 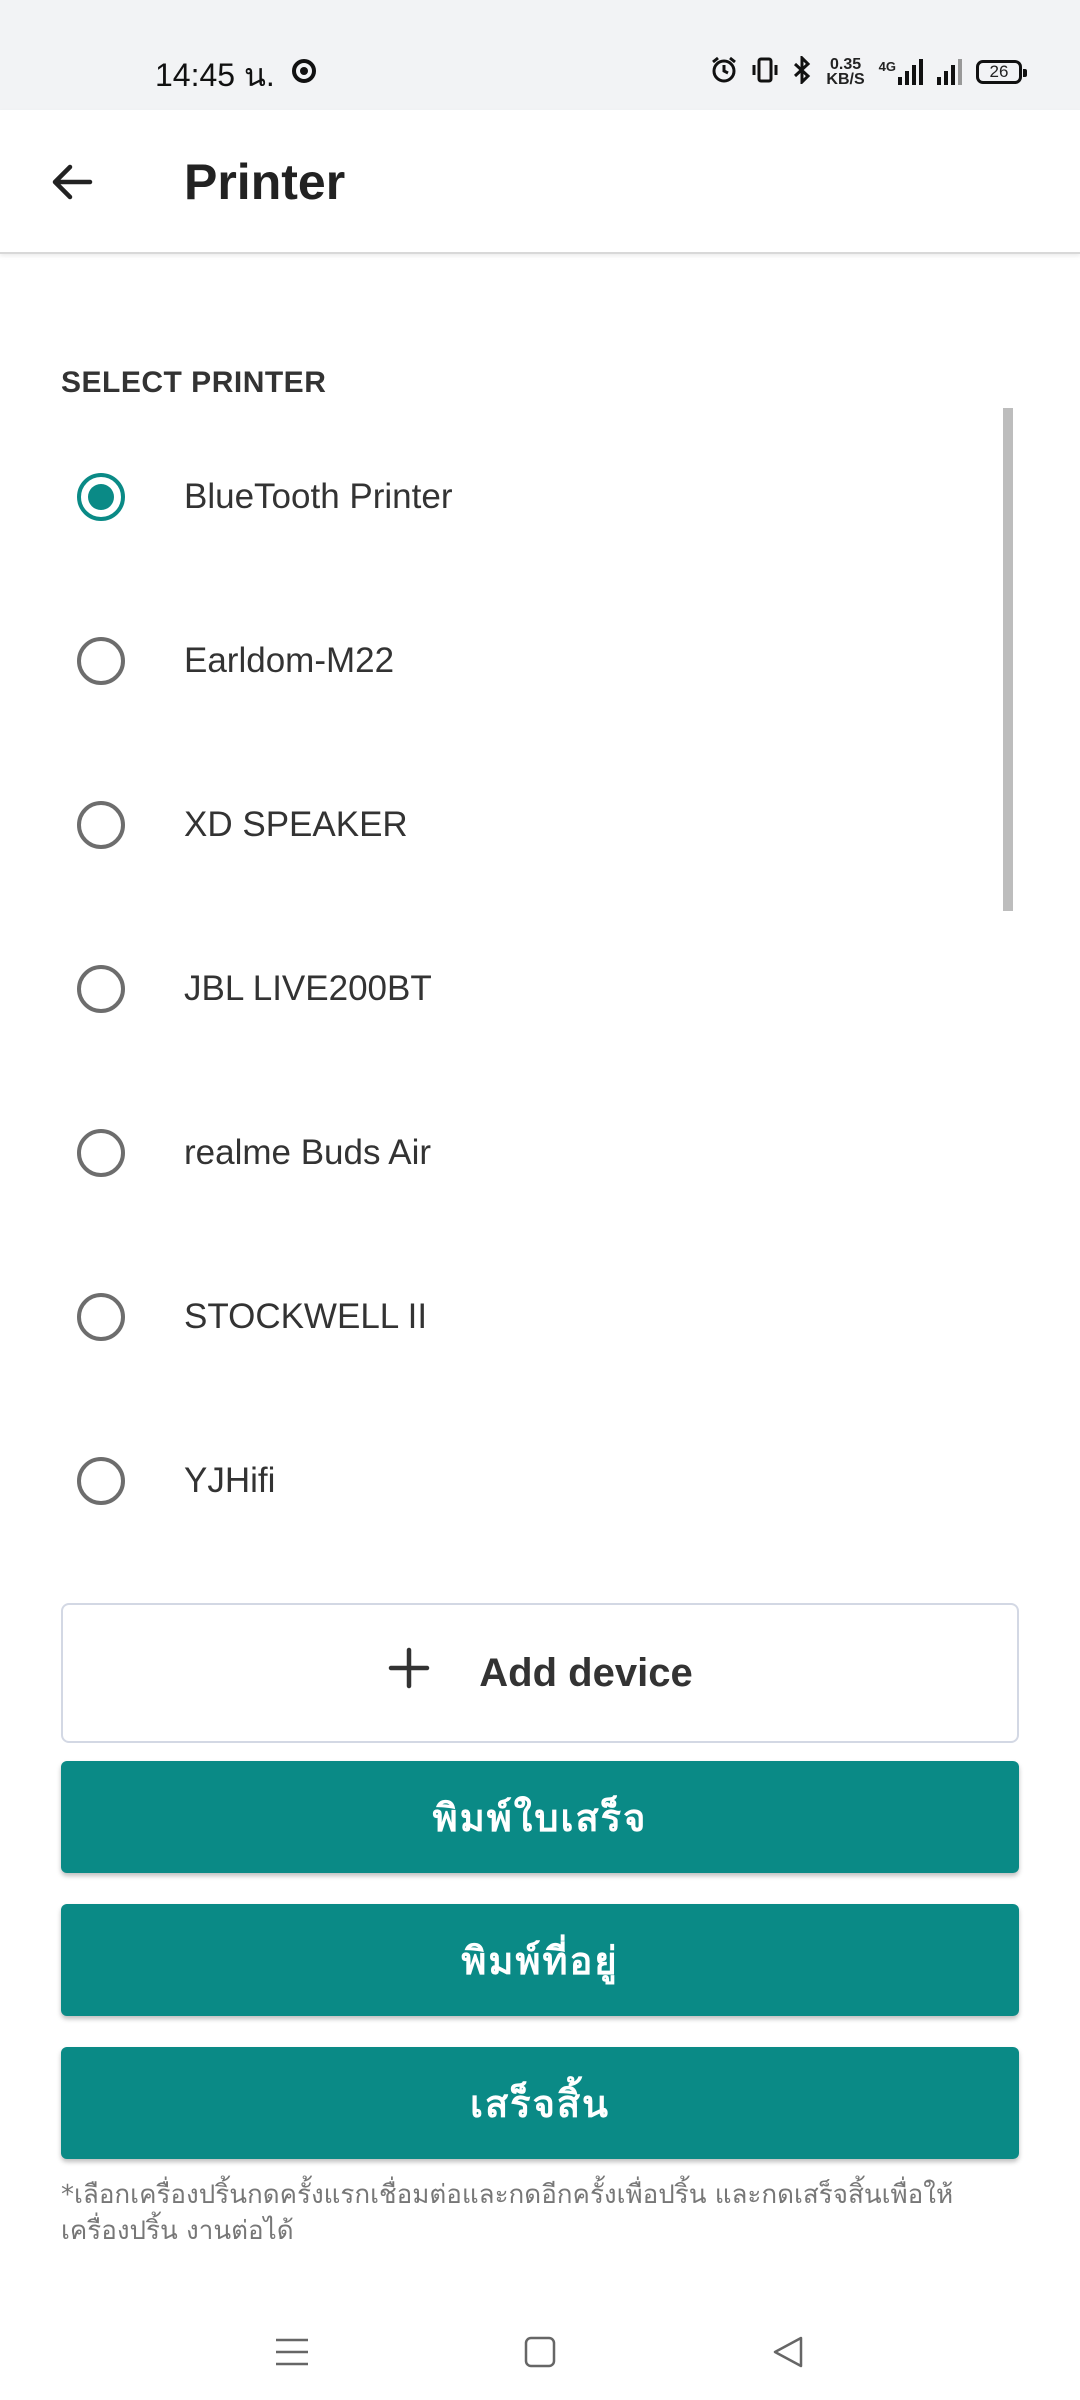 What do you see at coordinates (308, 988) in the screenshot?
I see `printer-name: JBL LIVE200BT` at bounding box center [308, 988].